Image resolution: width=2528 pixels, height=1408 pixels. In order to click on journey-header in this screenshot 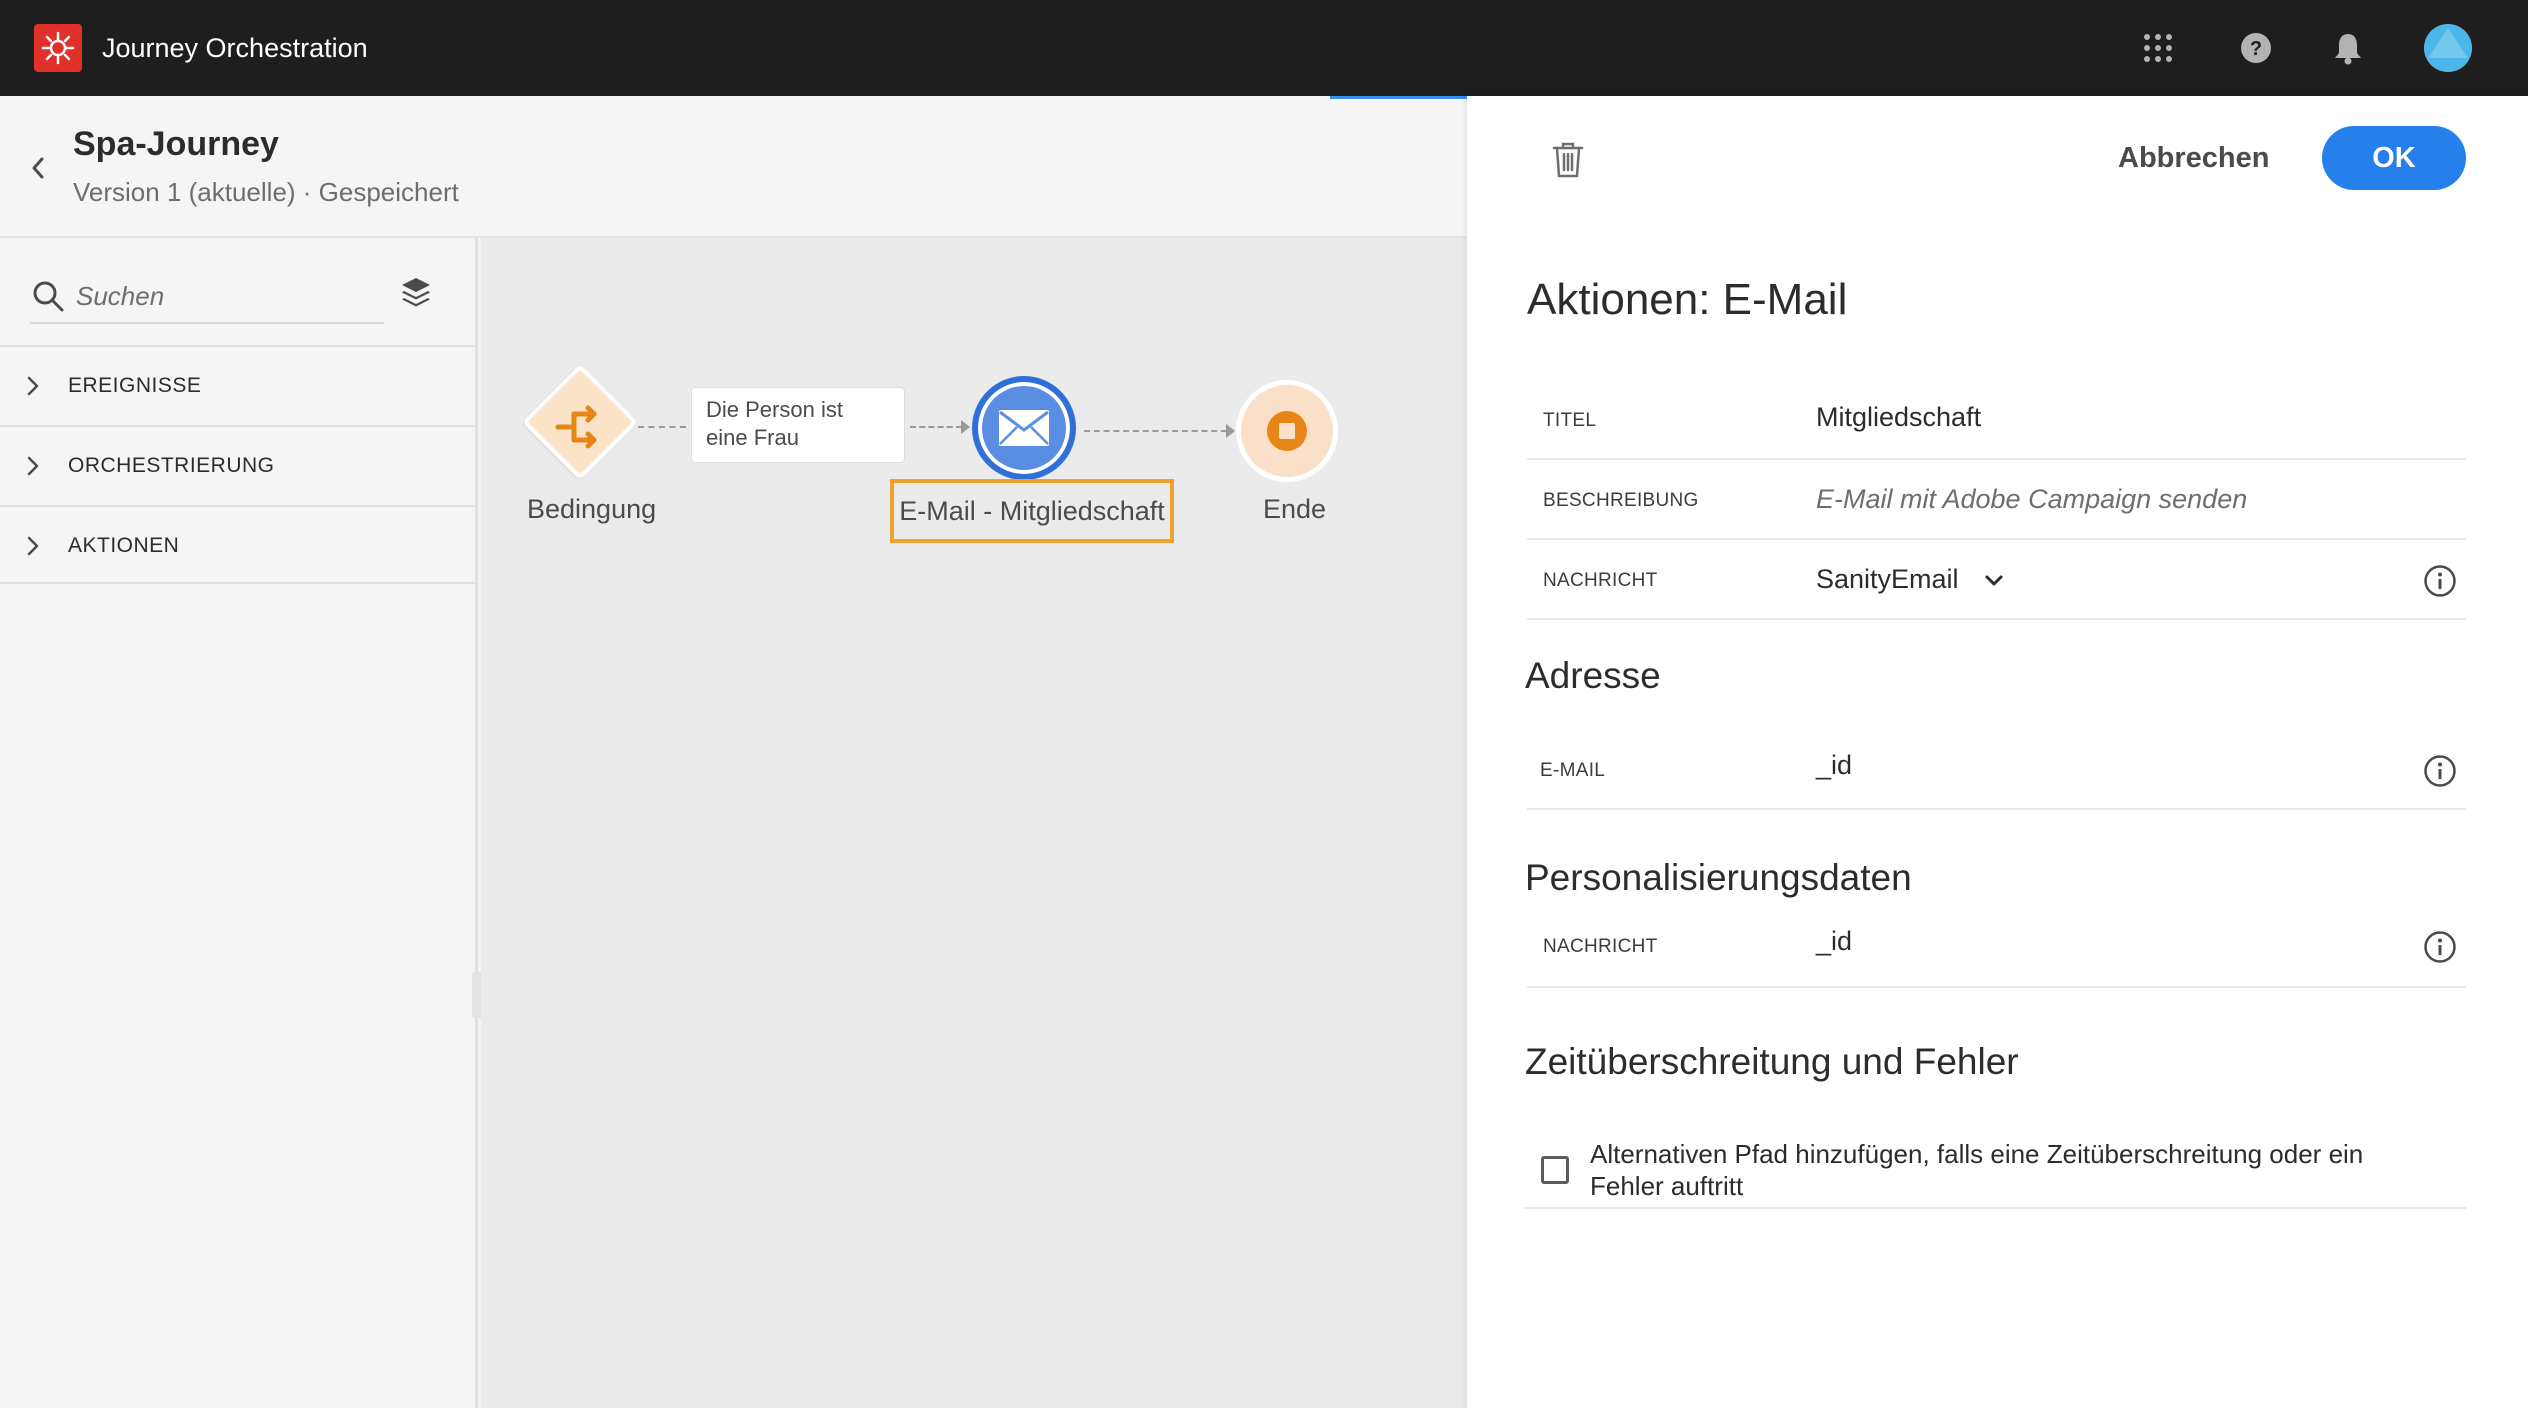, I will do `click(733, 167)`.